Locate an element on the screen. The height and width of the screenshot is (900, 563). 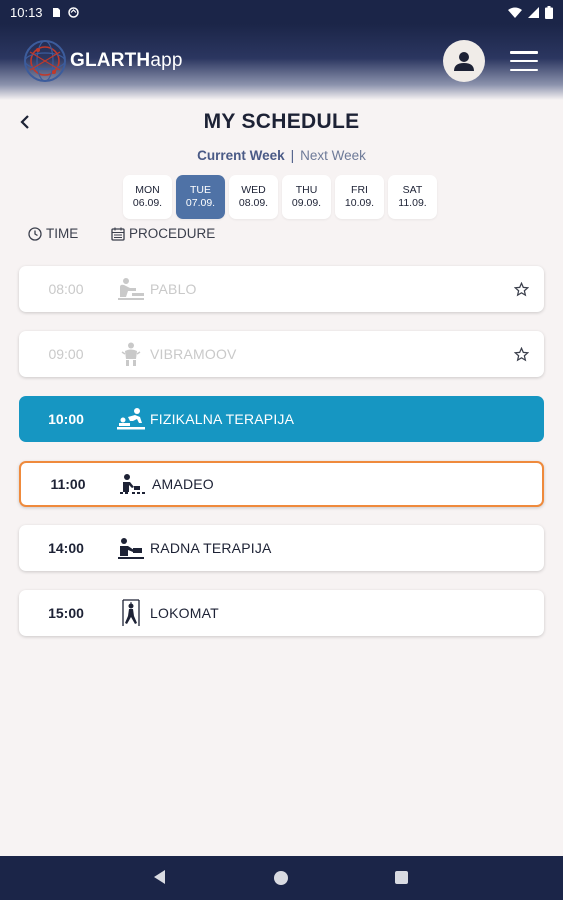
schedule-row-vibramoov: 09:00 VIBRAMOOV is located at coordinates (281, 354).